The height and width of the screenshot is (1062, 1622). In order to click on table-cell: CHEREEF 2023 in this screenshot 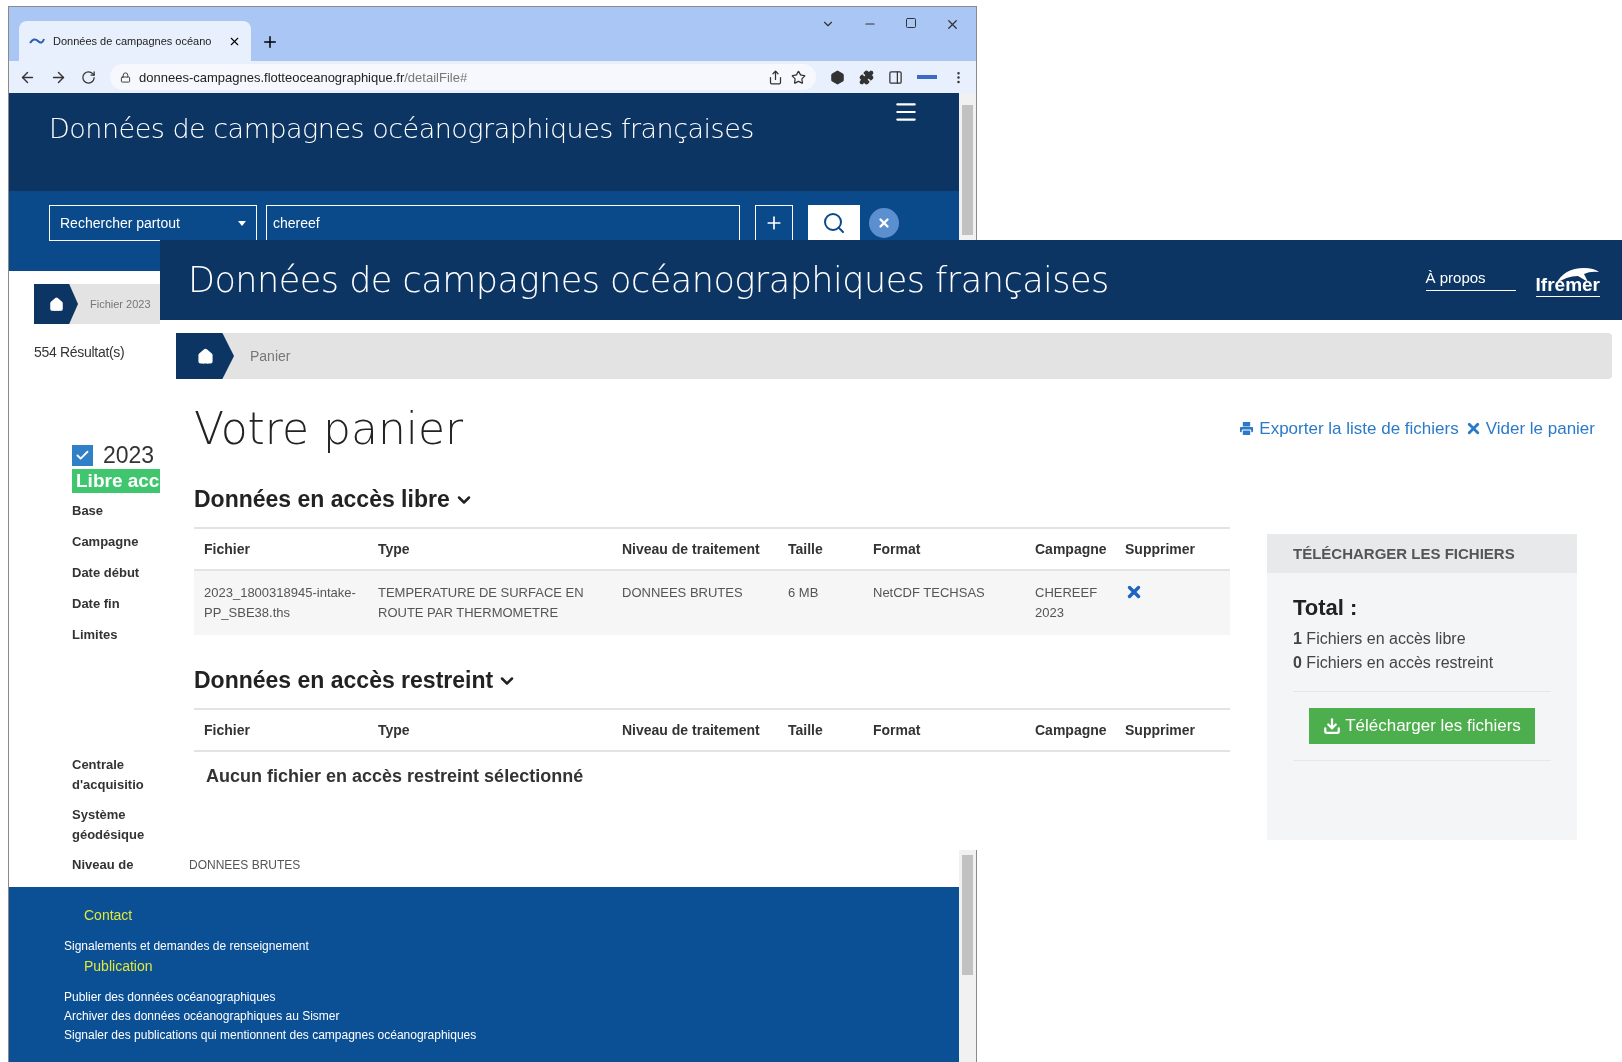, I will do `click(1070, 603)`.